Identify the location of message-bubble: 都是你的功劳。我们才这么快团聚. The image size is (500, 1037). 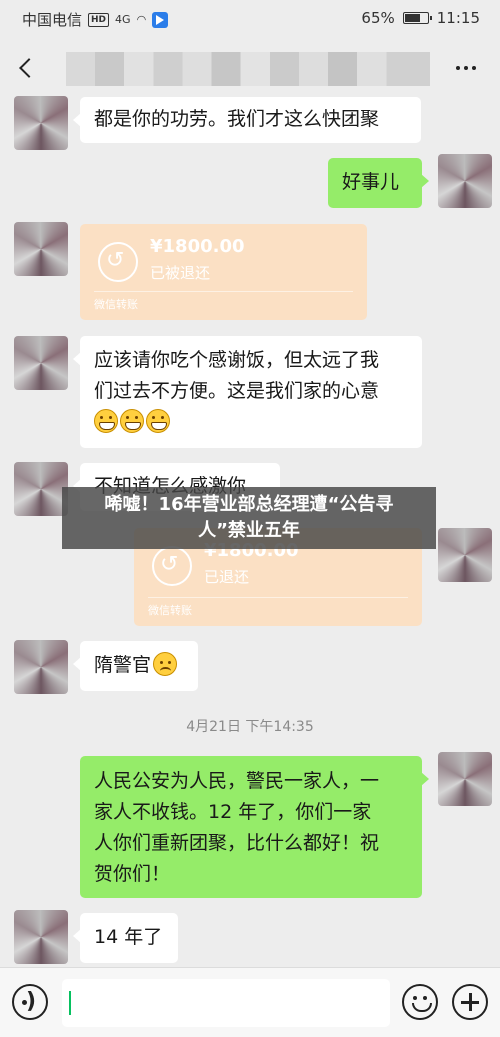
(247, 120).